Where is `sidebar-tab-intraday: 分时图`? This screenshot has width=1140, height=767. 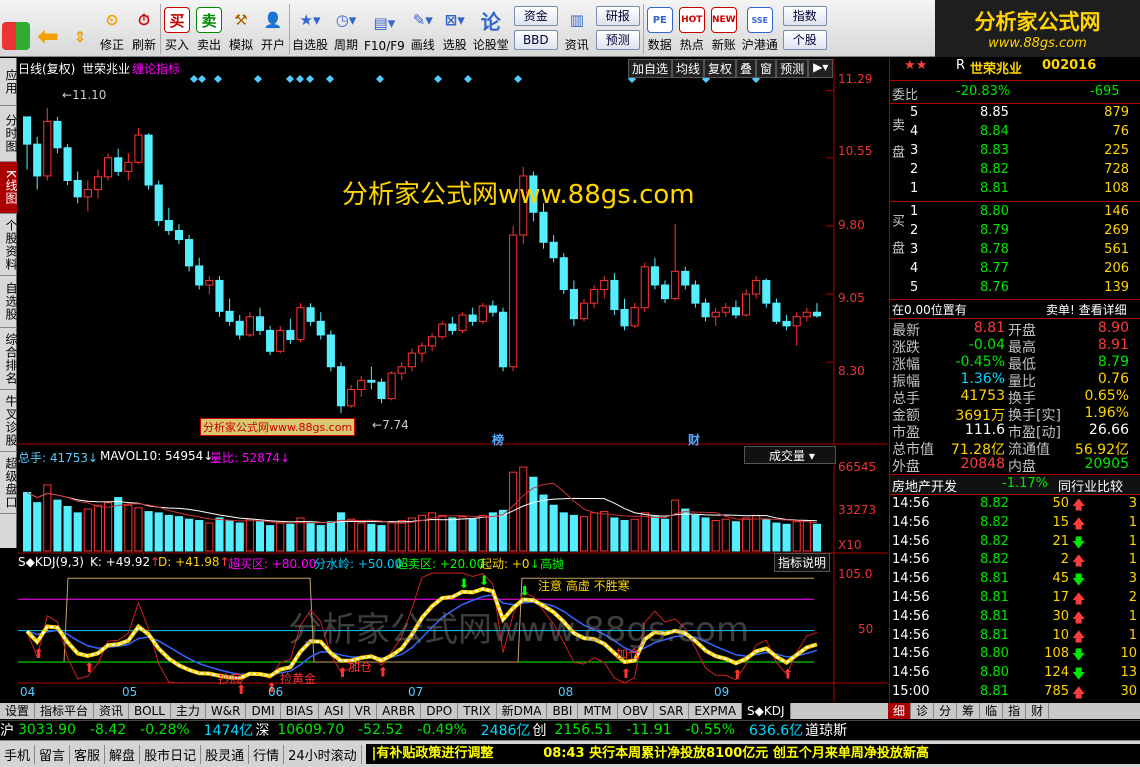 sidebar-tab-intraday: 分时图 is located at coordinates (9, 134).